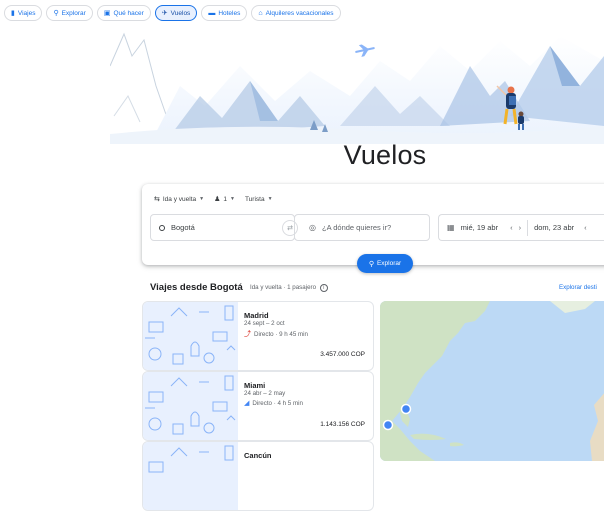 The width and height of the screenshot is (604, 511). I want to click on nav-chip-label: Viajes, so click(26, 13).